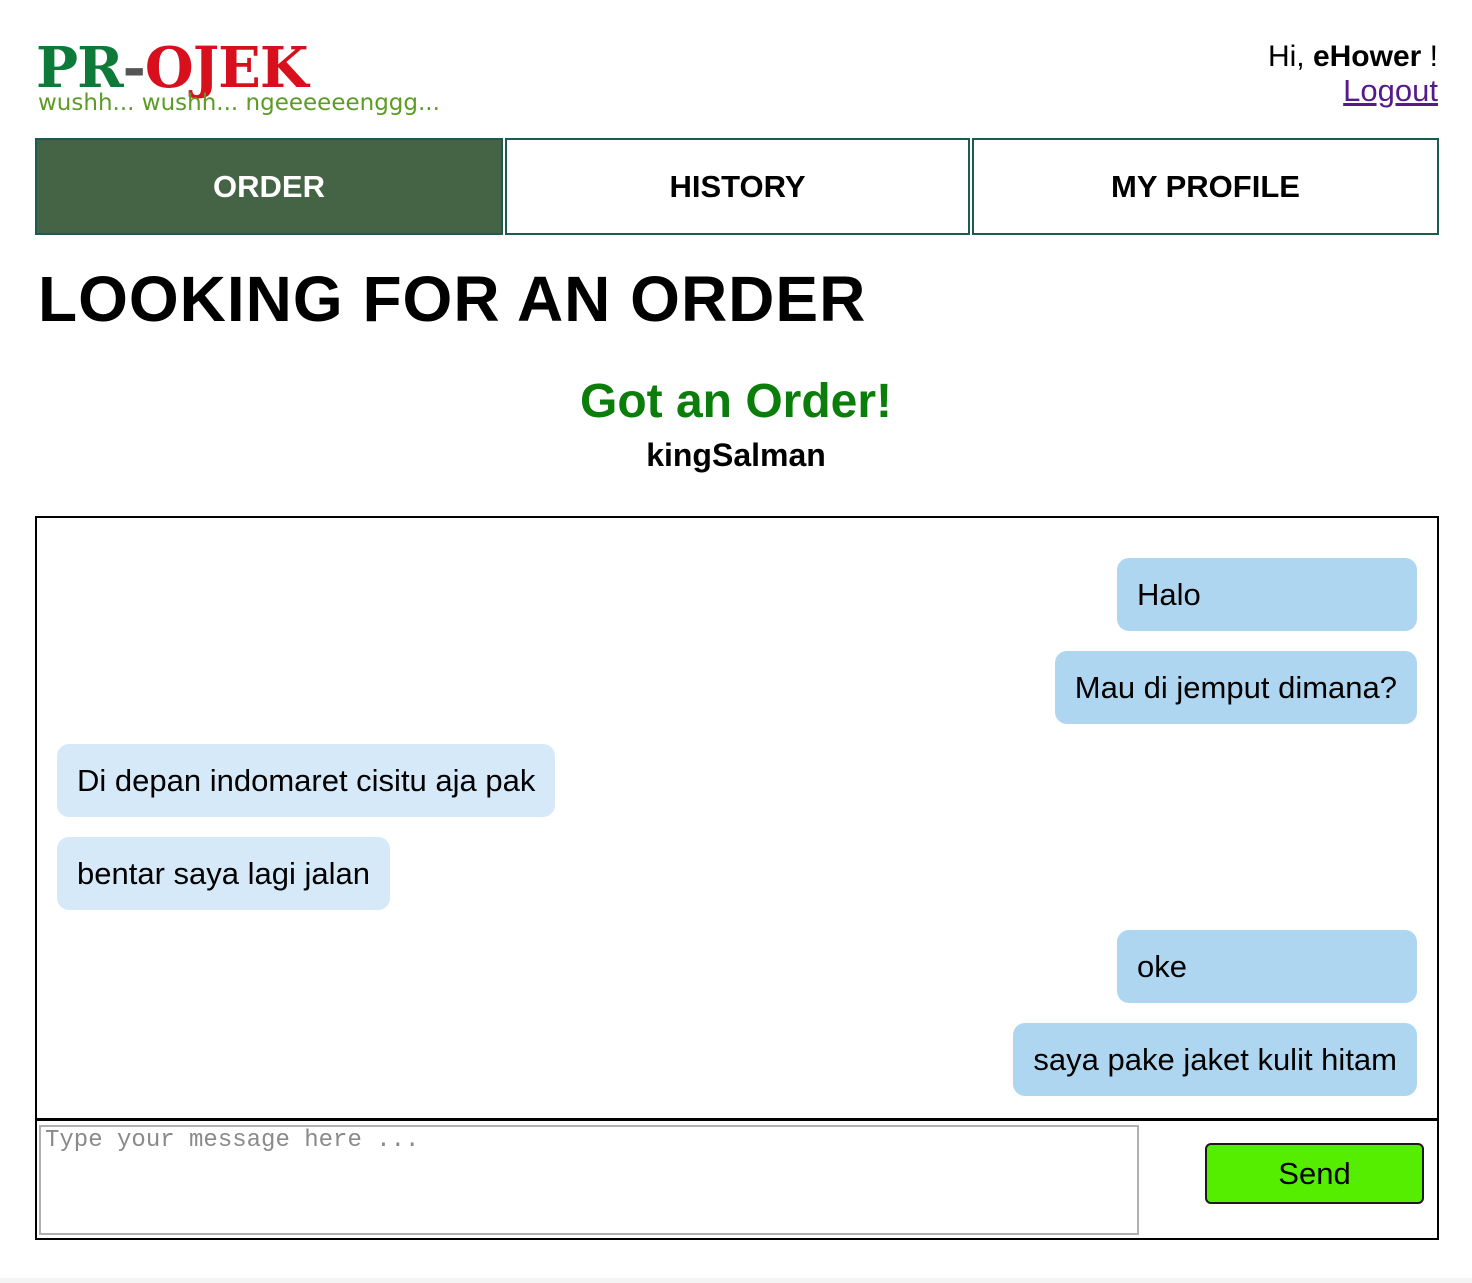 The height and width of the screenshot is (1283, 1472). Describe the element at coordinates (1353, 91) in the screenshot. I see `logout-link: Logout` at that location.